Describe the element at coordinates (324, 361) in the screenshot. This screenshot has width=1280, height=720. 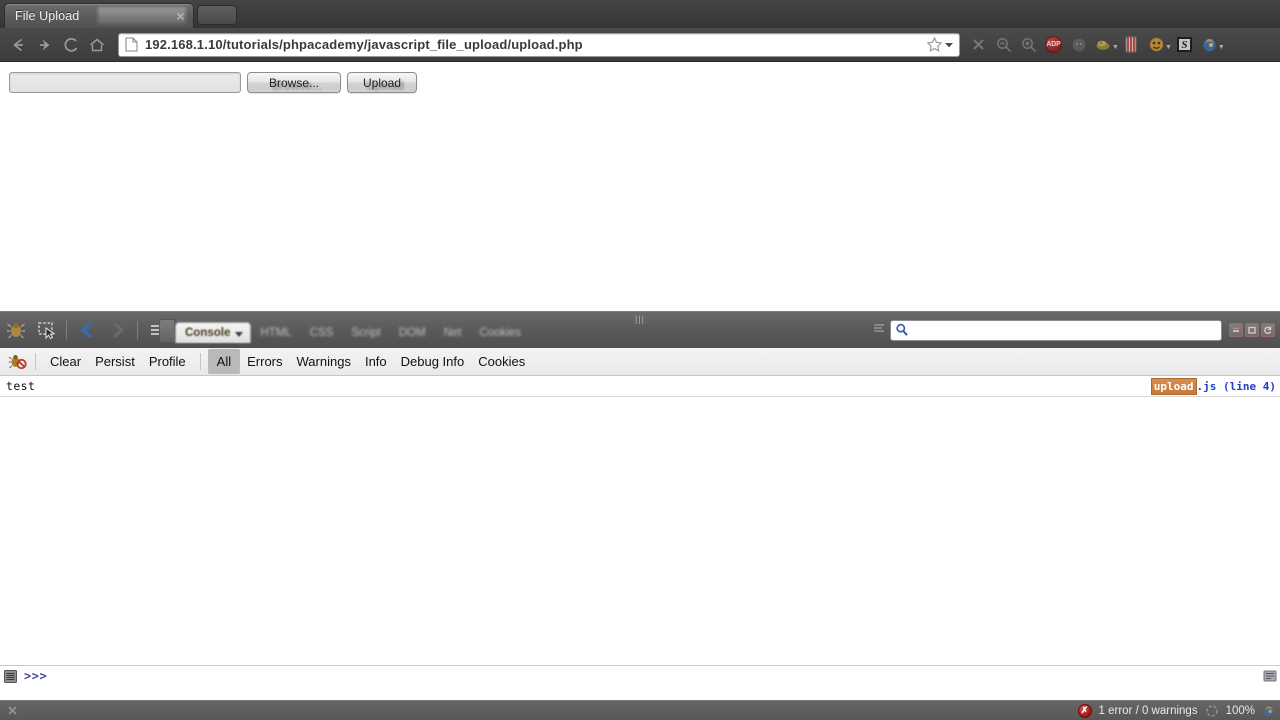
I see `filter-warnings-button: Warnings` at that location.